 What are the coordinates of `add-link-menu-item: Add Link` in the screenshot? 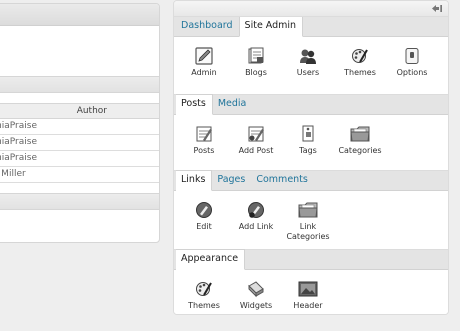 It's located at (256, 225).